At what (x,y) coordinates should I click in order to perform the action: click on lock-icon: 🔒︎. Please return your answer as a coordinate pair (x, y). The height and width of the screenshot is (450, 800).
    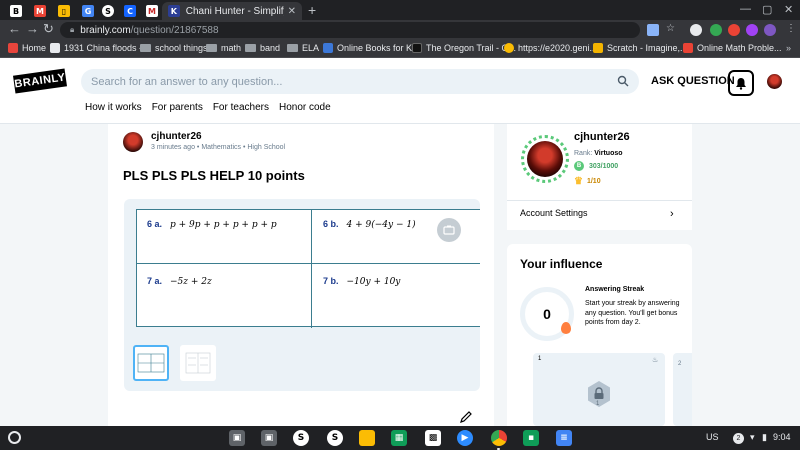
    Looking at the image, I should click on (72, 29).